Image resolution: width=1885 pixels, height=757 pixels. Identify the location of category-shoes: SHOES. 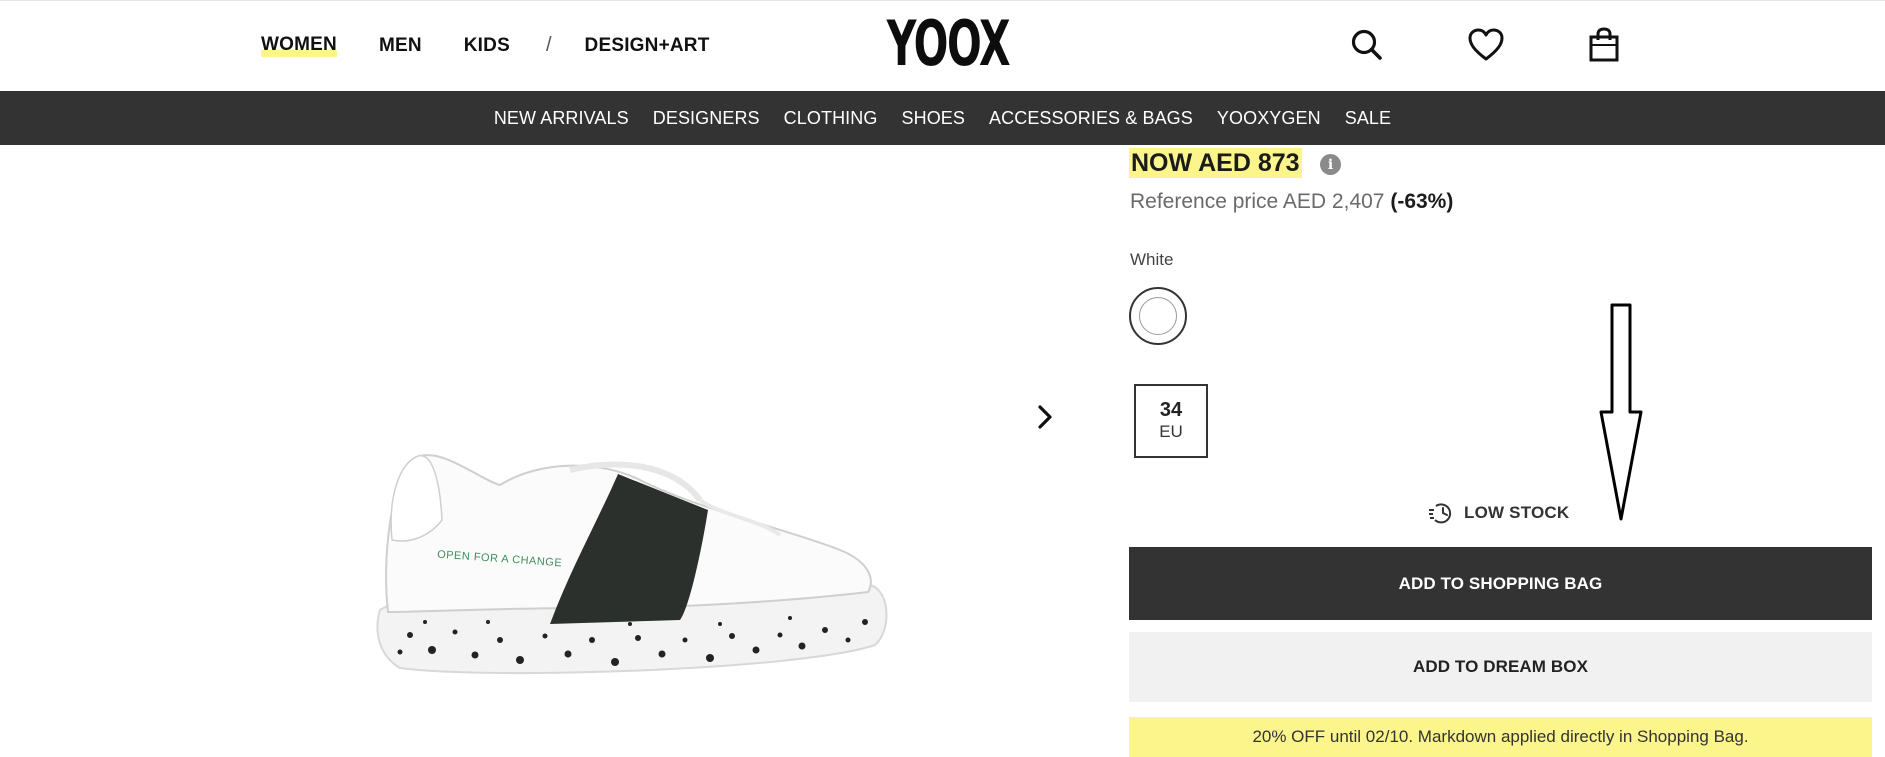
(933, 118).